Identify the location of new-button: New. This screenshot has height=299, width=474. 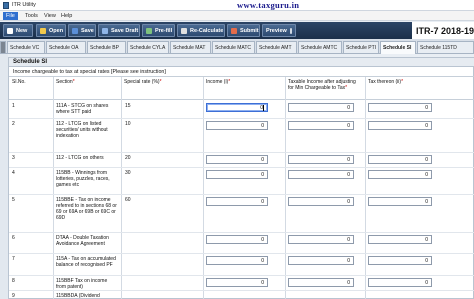
(18, 30).